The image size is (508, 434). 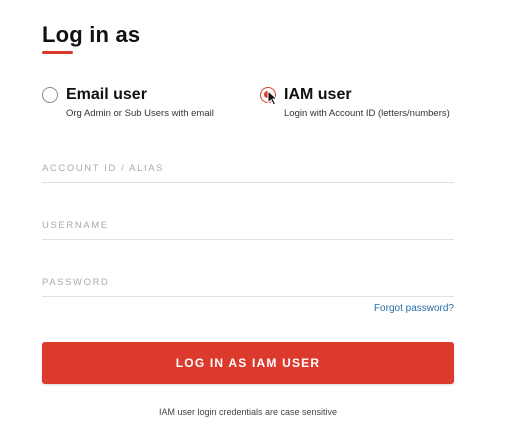 What do you see at coordinates (248, 363) in the screenshot?
I see `login-button: LOG IN AS IAM USER` at bounding box center [248, 363].